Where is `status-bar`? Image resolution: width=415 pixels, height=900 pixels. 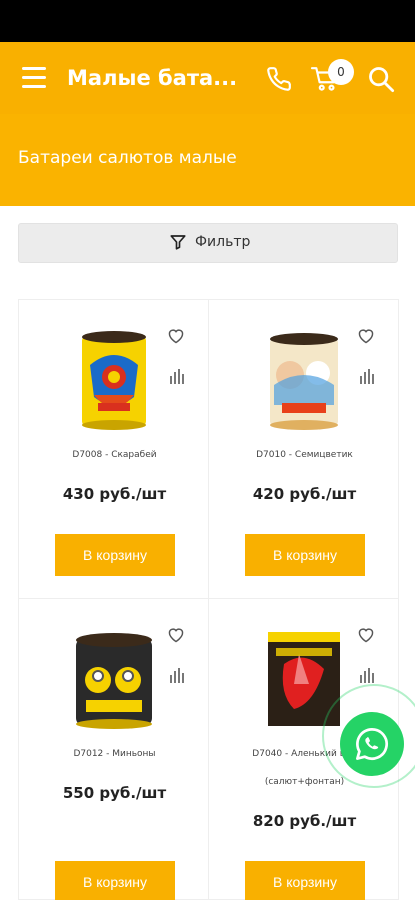
status-bar is located at coordinates (207, 21).